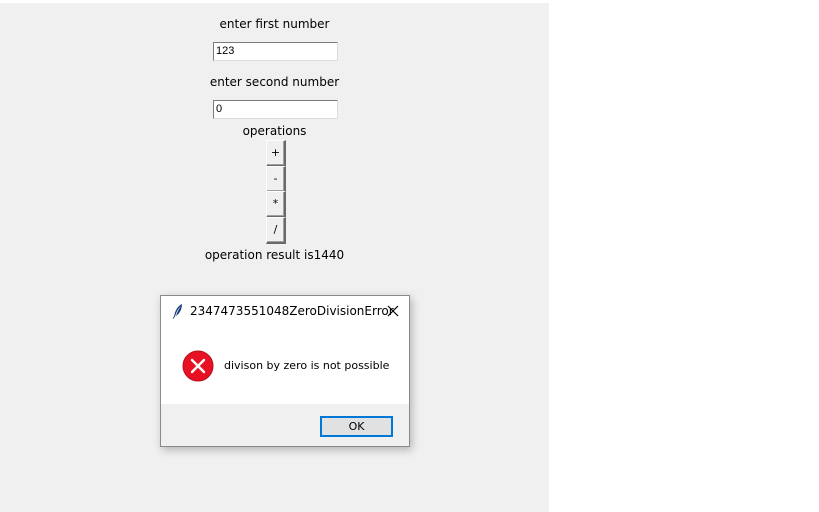 Image resolution: width=819 pixels, height=512 pixels. What do you see at coordinates (275, 51) in the screenshot?
I see `first-number-input` at bounding box center [275, 51].